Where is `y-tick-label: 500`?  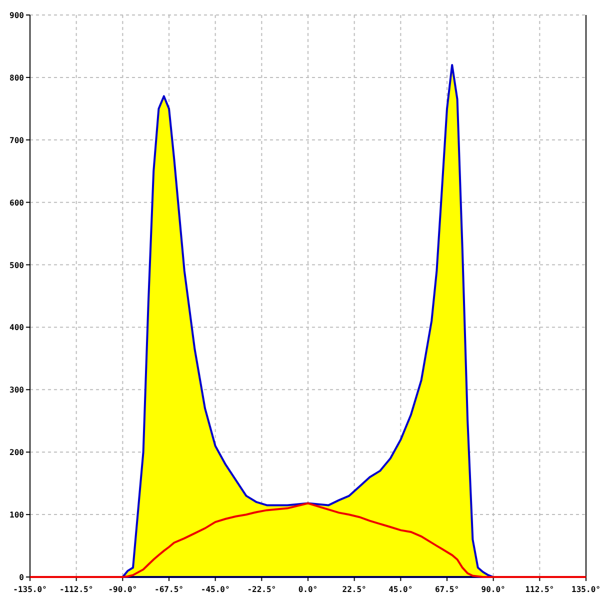 y-tick-label: 500 is located at coordinates (17, 265).